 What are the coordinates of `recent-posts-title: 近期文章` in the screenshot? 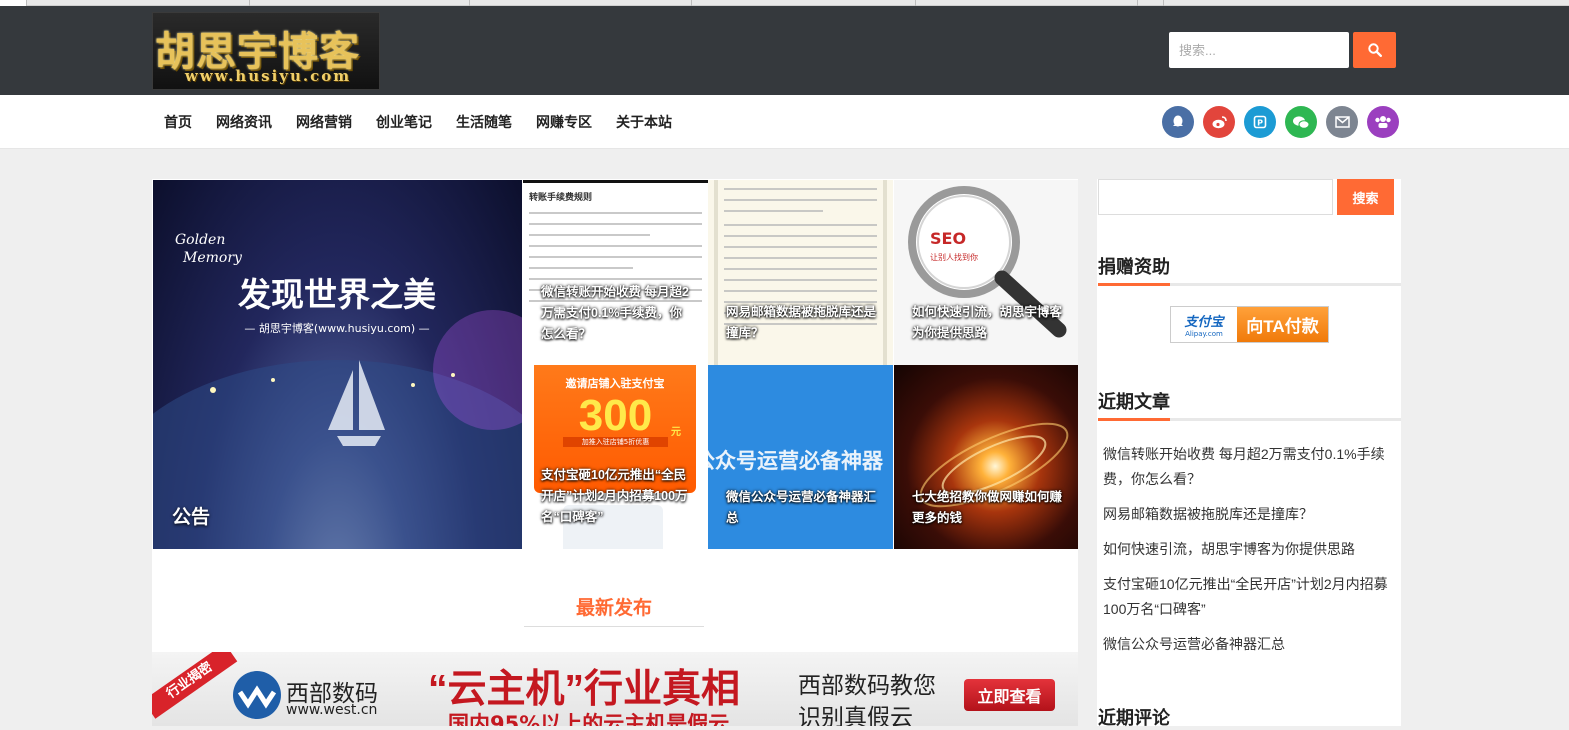 It's located at (1134, 402).